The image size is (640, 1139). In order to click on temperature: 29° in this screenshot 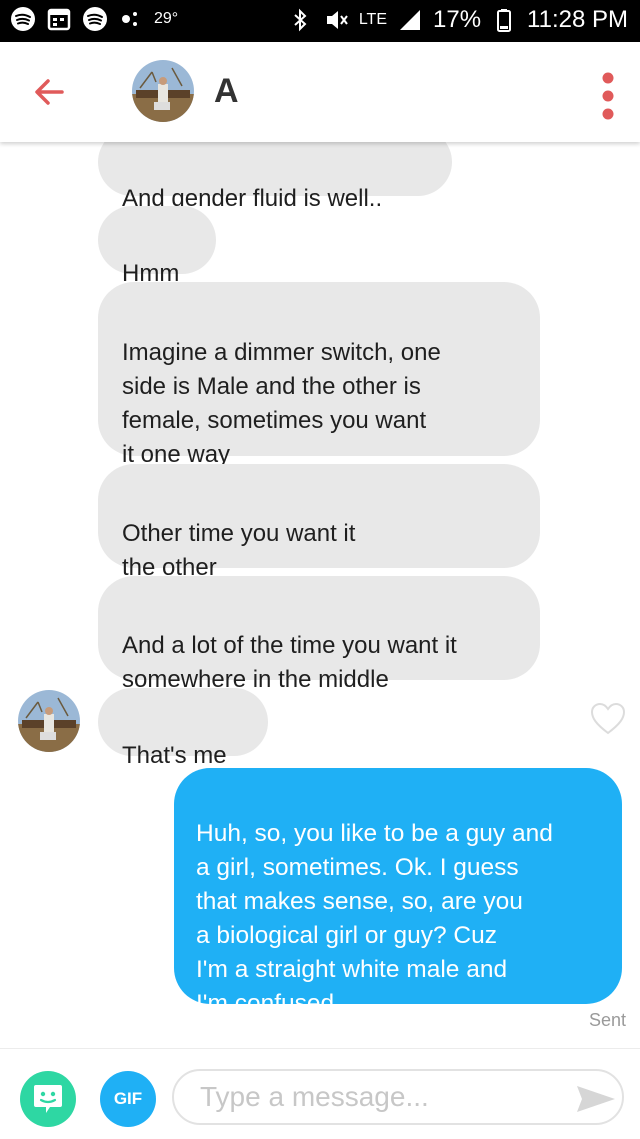, I will do `click(166, 18)`.